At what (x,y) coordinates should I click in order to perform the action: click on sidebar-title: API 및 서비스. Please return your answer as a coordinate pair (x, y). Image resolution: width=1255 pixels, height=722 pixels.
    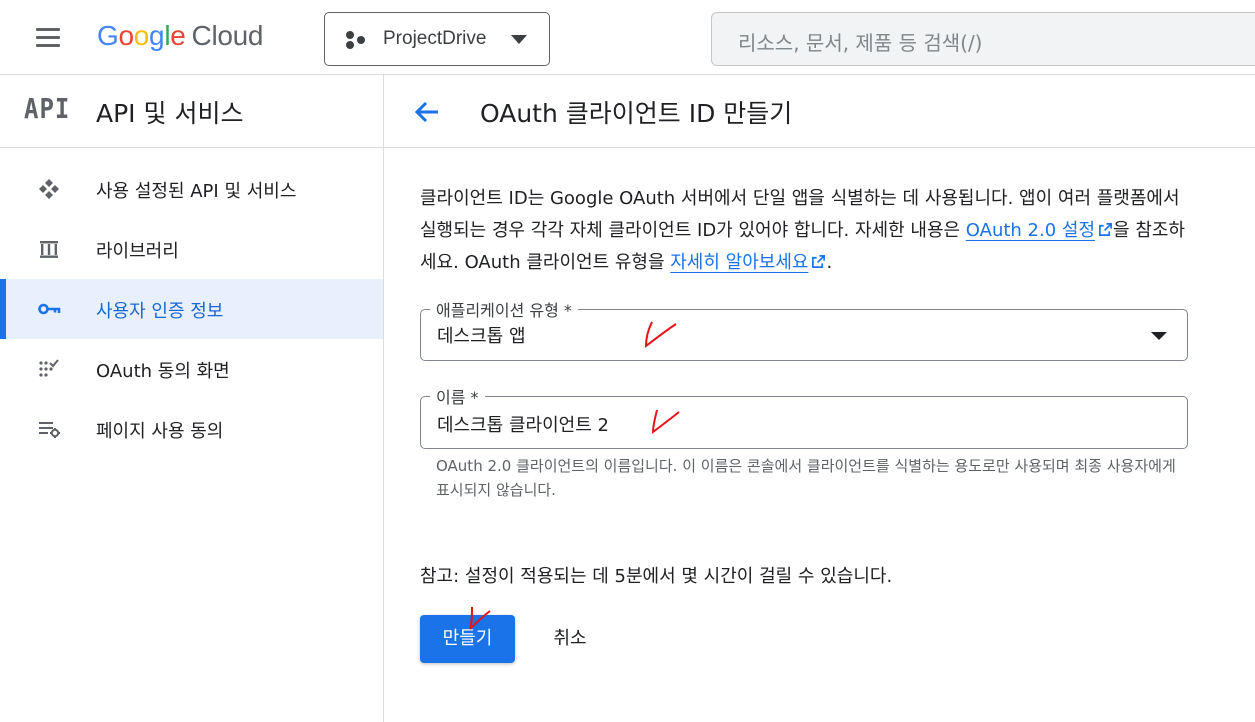
    Looking at the image, I should click on (170, 113).